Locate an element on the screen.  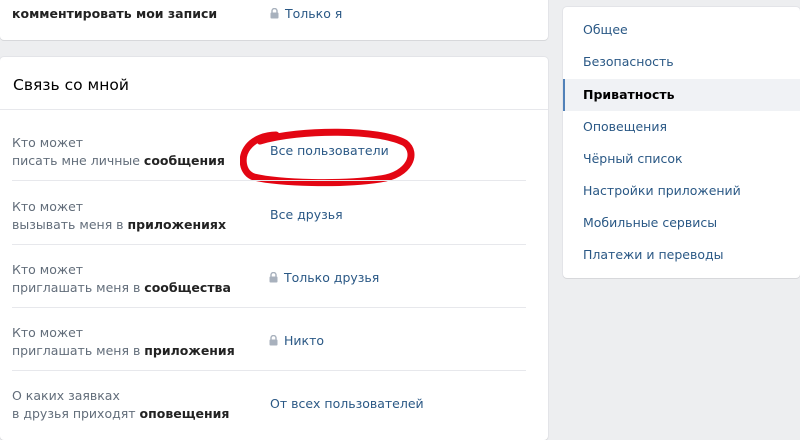
setting-value-comment: Только я is located at coordinates (306, 14).